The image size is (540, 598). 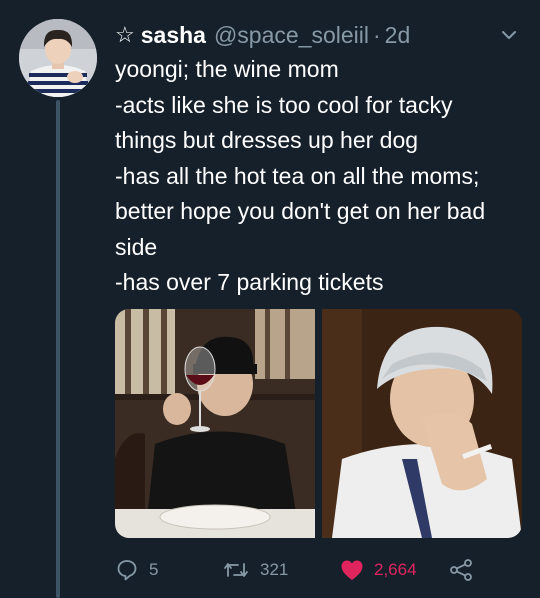 What do you see at coordinates (58, 349) in the screenshot?
I see `thread-line` at bounding box center [58, 349].